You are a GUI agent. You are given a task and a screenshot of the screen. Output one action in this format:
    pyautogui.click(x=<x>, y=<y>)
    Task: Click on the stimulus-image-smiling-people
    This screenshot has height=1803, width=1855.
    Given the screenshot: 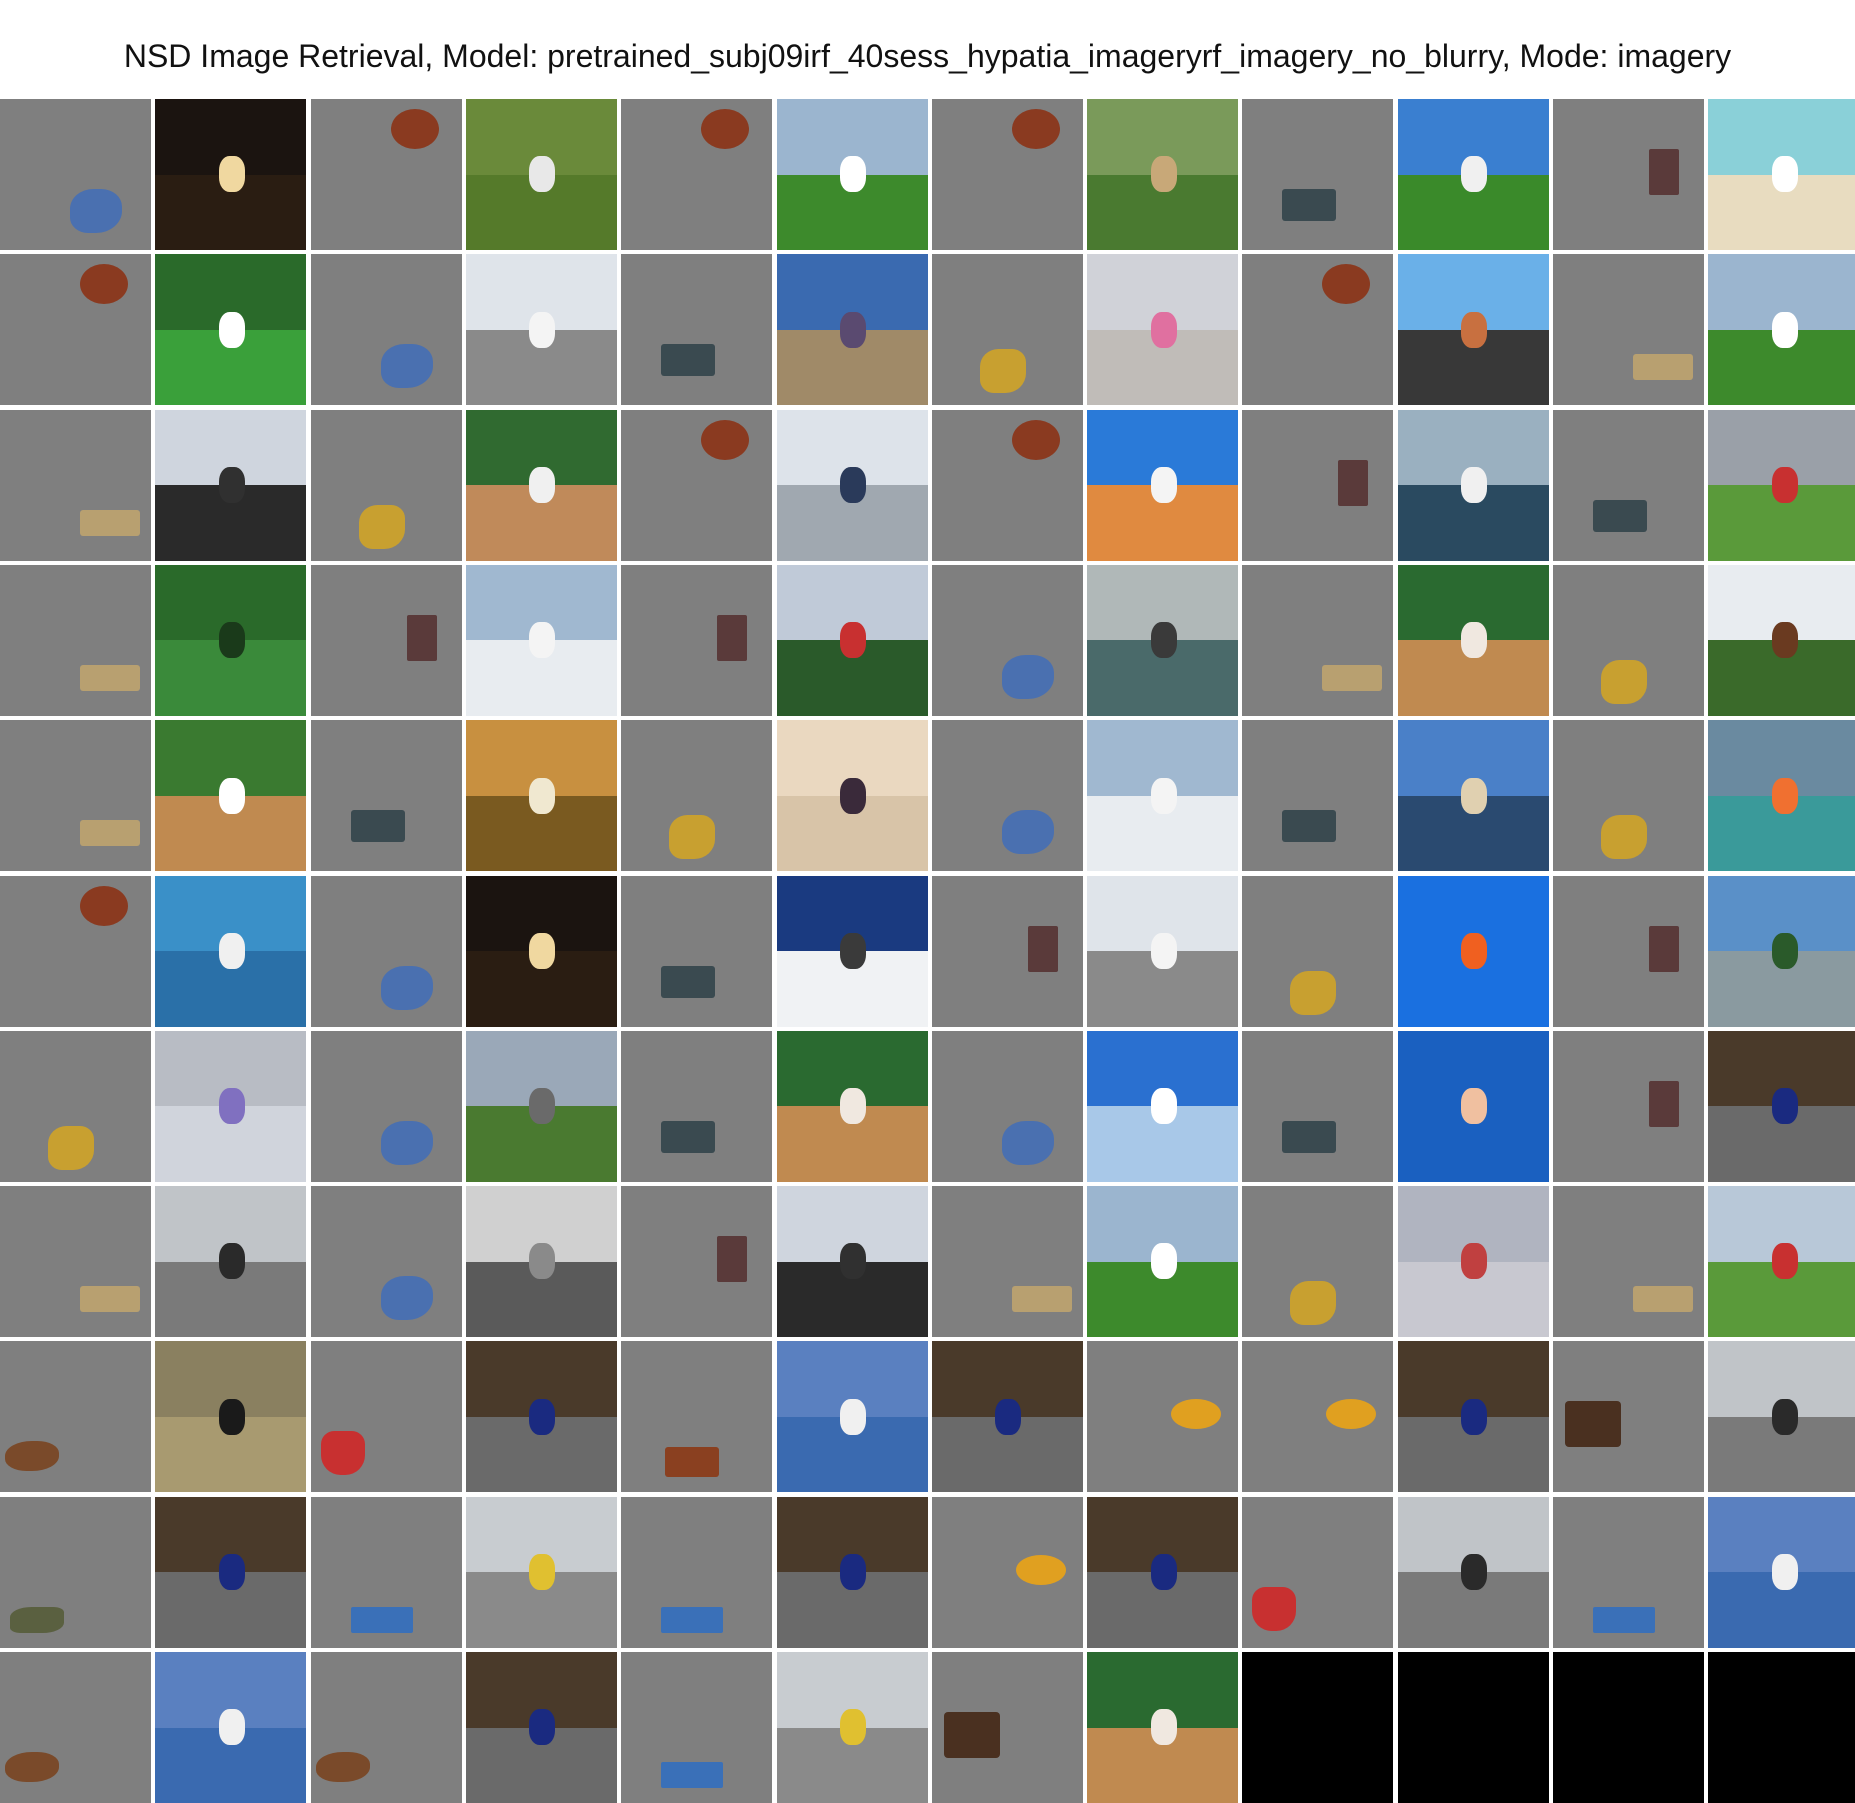 What is the action you would take?
    pyautogui.click(x=1007, y=1727)
    